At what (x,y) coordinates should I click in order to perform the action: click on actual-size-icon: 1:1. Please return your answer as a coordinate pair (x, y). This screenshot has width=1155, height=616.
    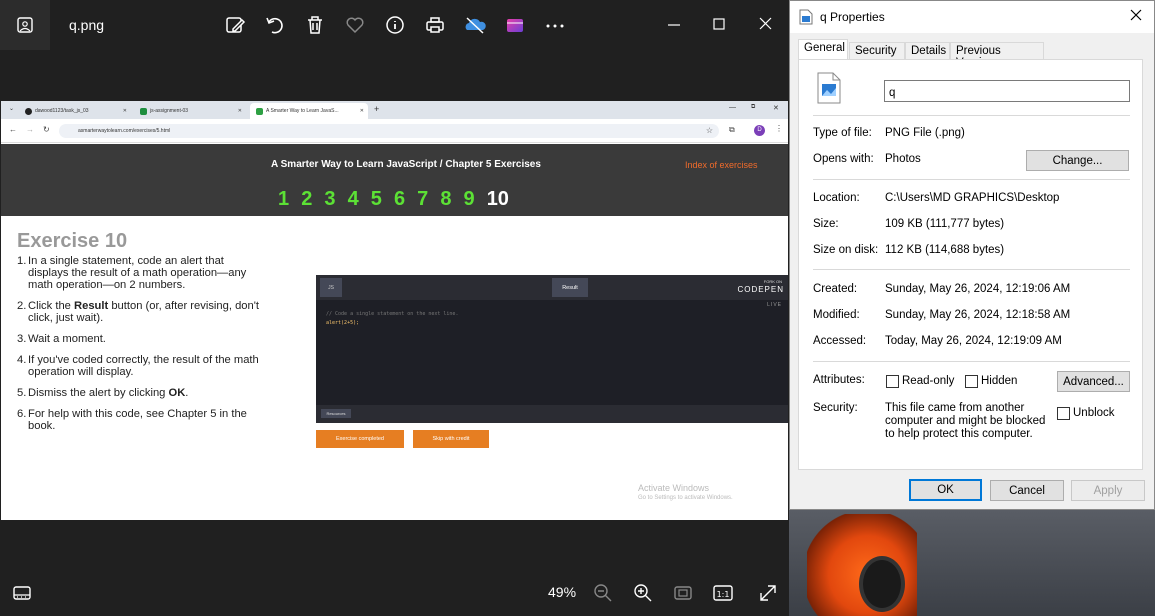
    Looking at the image, I should click on (723, 593).